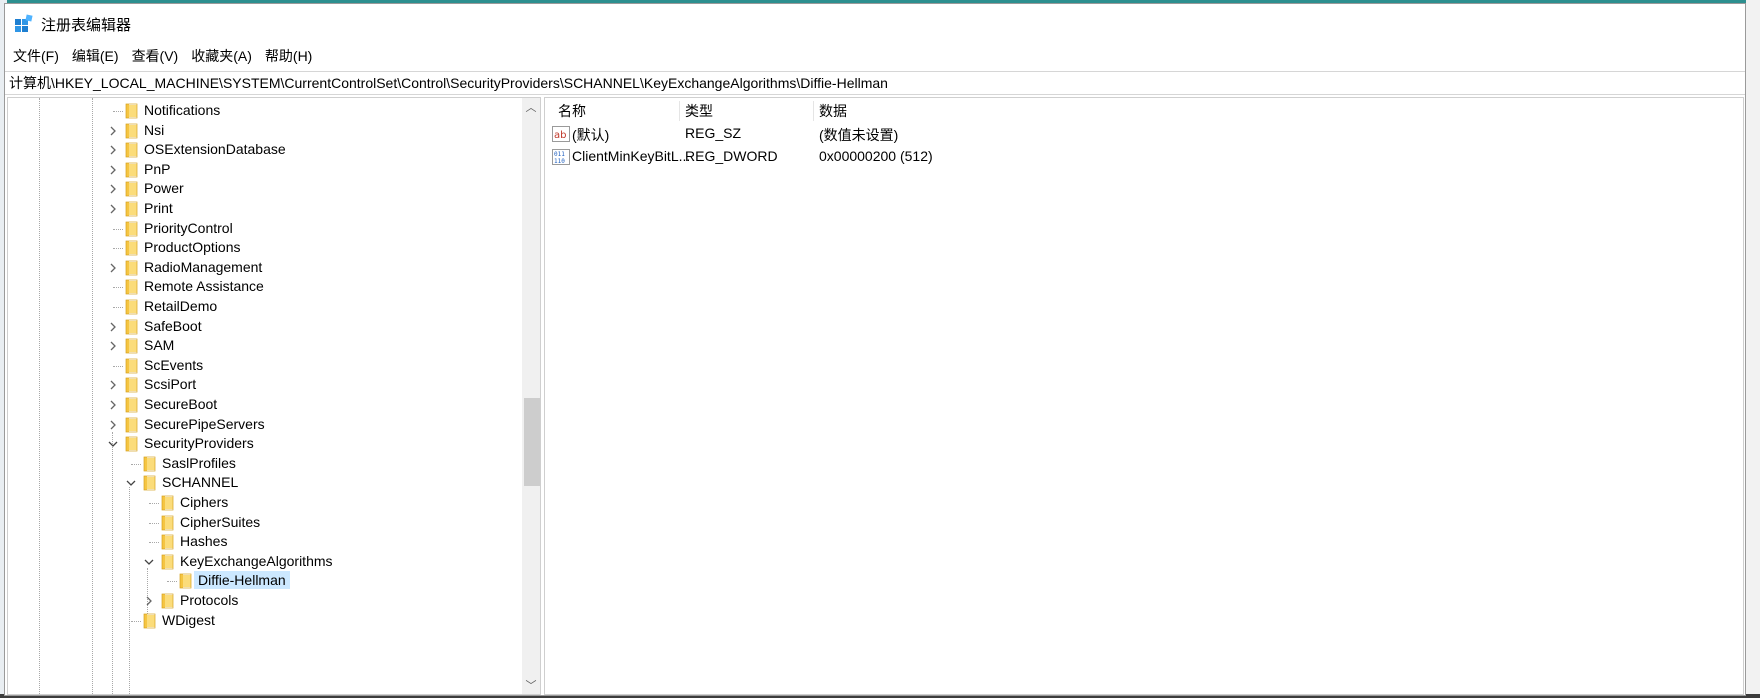 The image size is (1760, 698). I want to click on svg-text: 110, so click(559, 161).